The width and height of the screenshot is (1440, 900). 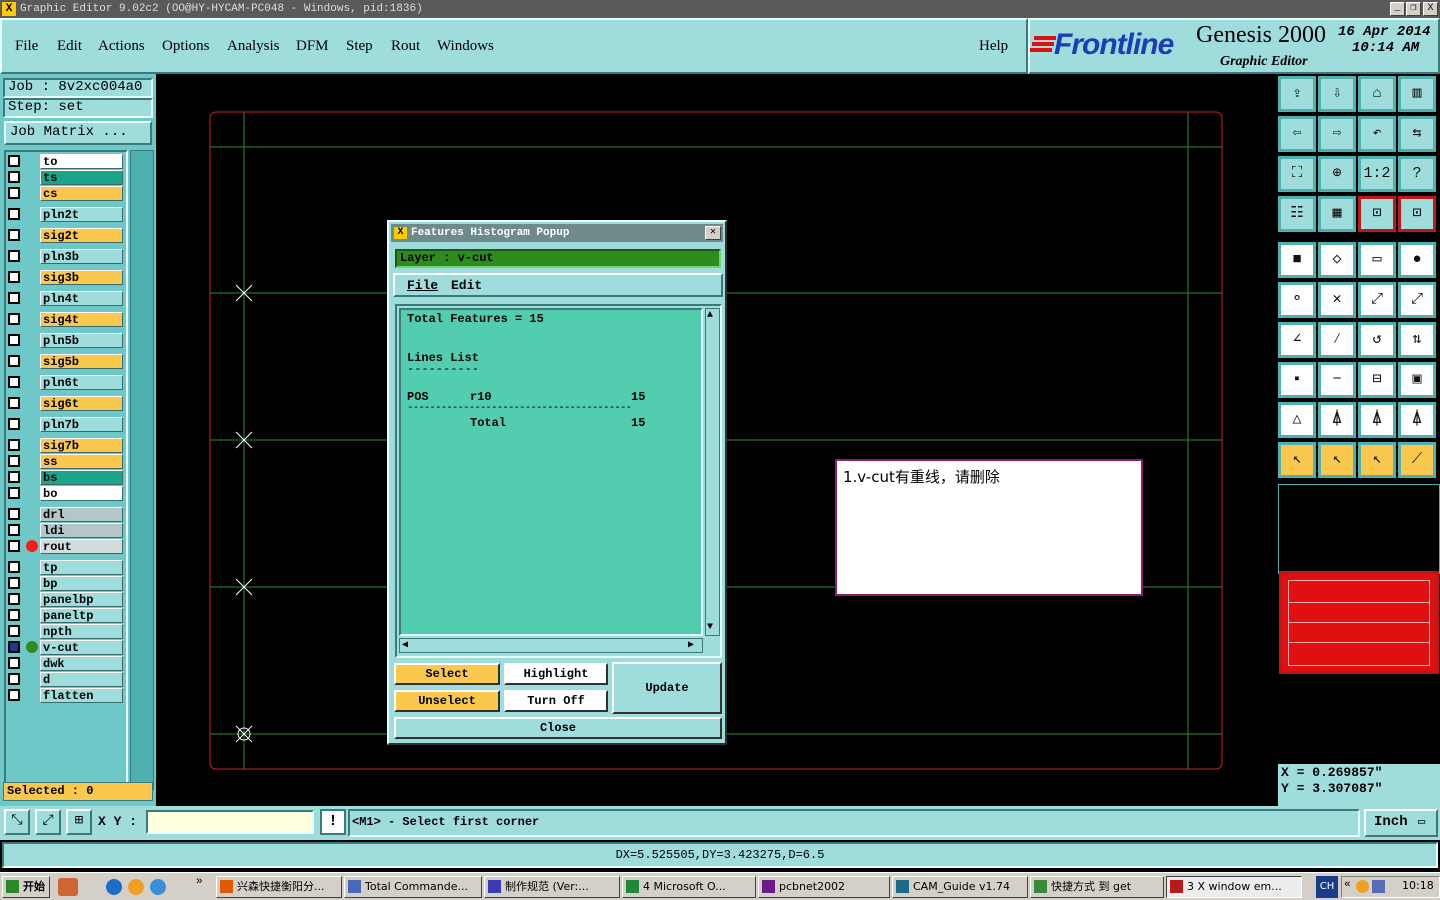 What do you see at coordinates (1377, 340) in the screenshot?
I see `arc-icon: ↺` at bounding box center [1377, 340].